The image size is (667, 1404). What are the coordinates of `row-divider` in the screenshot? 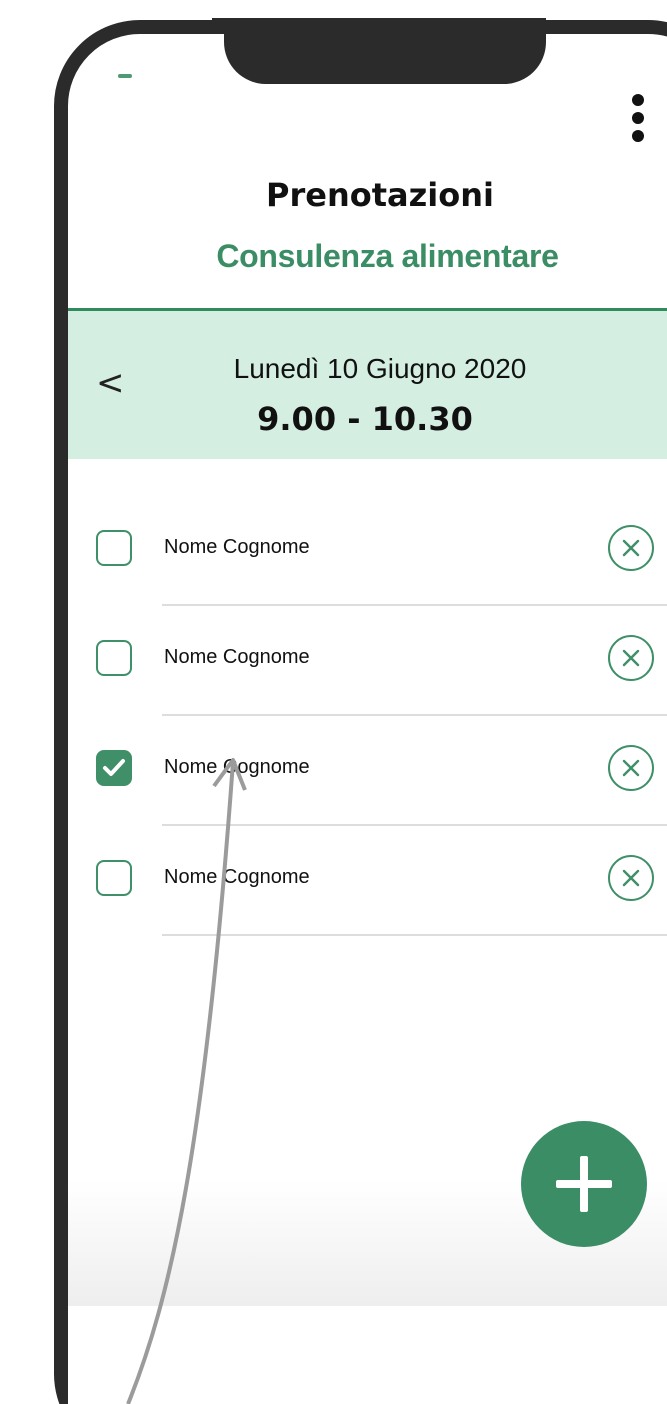 It's located at (414, 935).